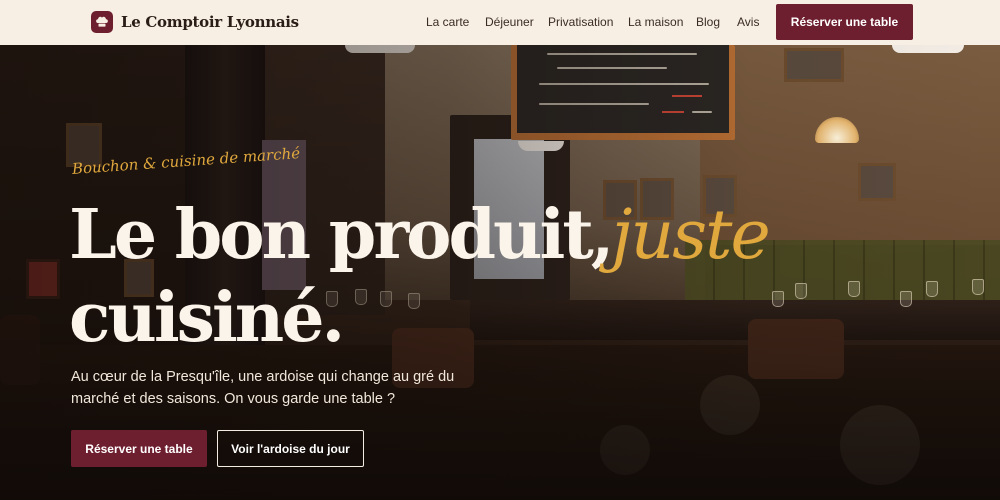 The width and height of the screenshot is (1000, 500). What do you see at coordinates (580, 22) in the screenshot?
I see `nav-link-privatisation: Privatisation` at bounding box center [580, 22].